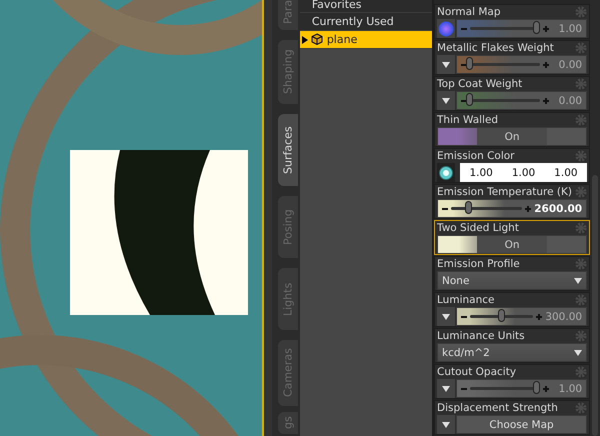 This screenshot has width=600, height=436. Describe the element at coordinates (342, 39) in the screenshot. I see `tree-item-label: plane` at that location.